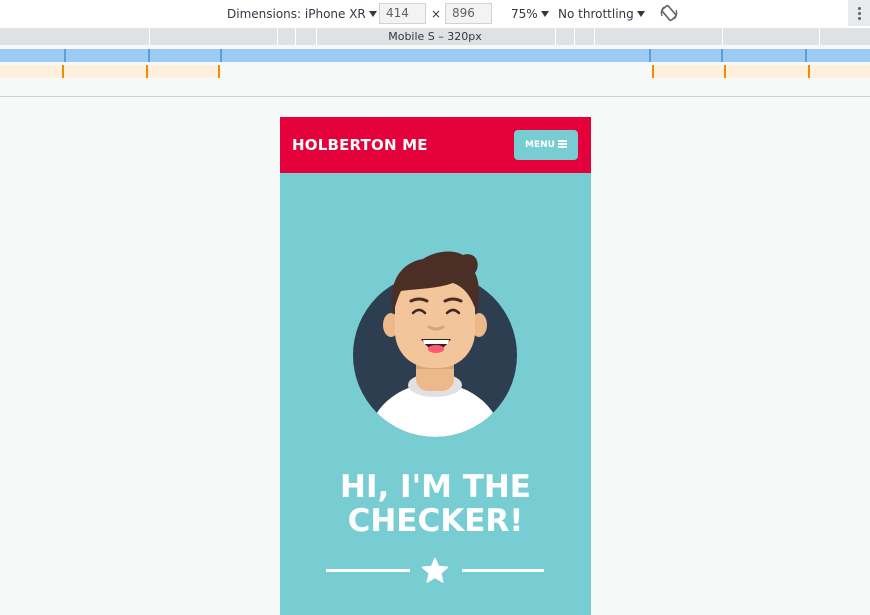 The height and width of the screenshot is (615, 870). What do you see at coordinates (360, 145) in the screenshot?
I see `brand-logo: HOLBERTON ME` at bounding box center [360, 145].